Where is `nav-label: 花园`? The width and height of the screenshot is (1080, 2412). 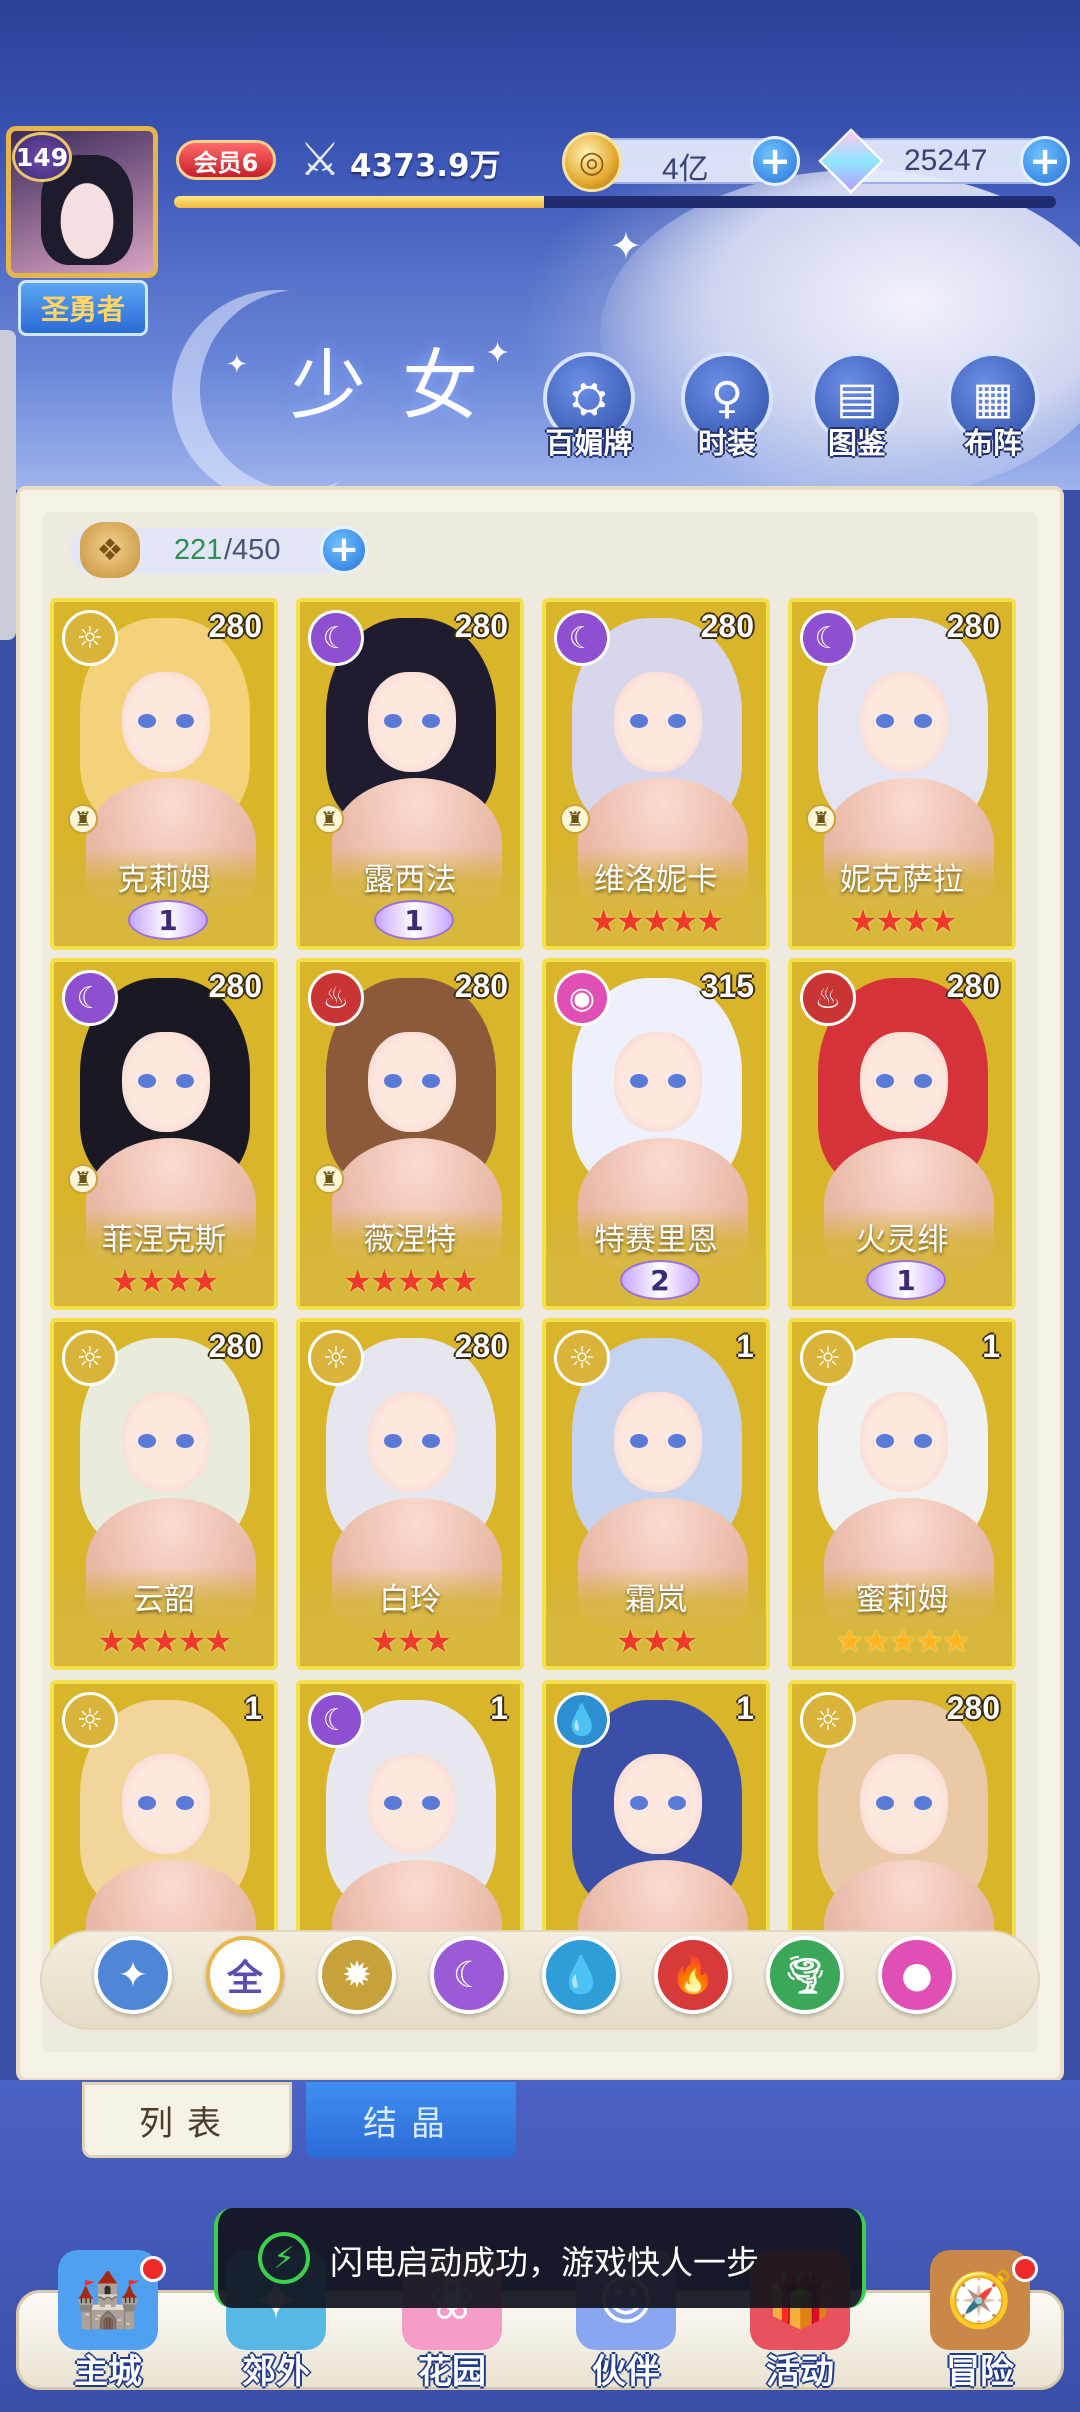 nav-label: 花园 is located at coordinates (452, 2372).